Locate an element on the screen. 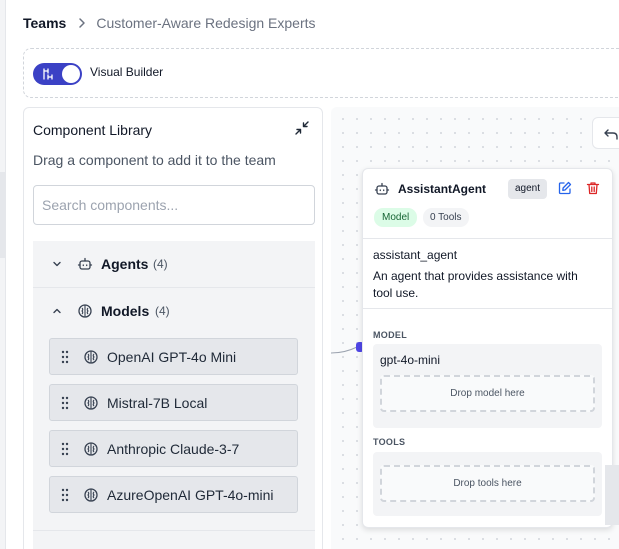 The height and width of the screenshot is (549, 619). chevron-up-icon is located at coordinates (57, 311).